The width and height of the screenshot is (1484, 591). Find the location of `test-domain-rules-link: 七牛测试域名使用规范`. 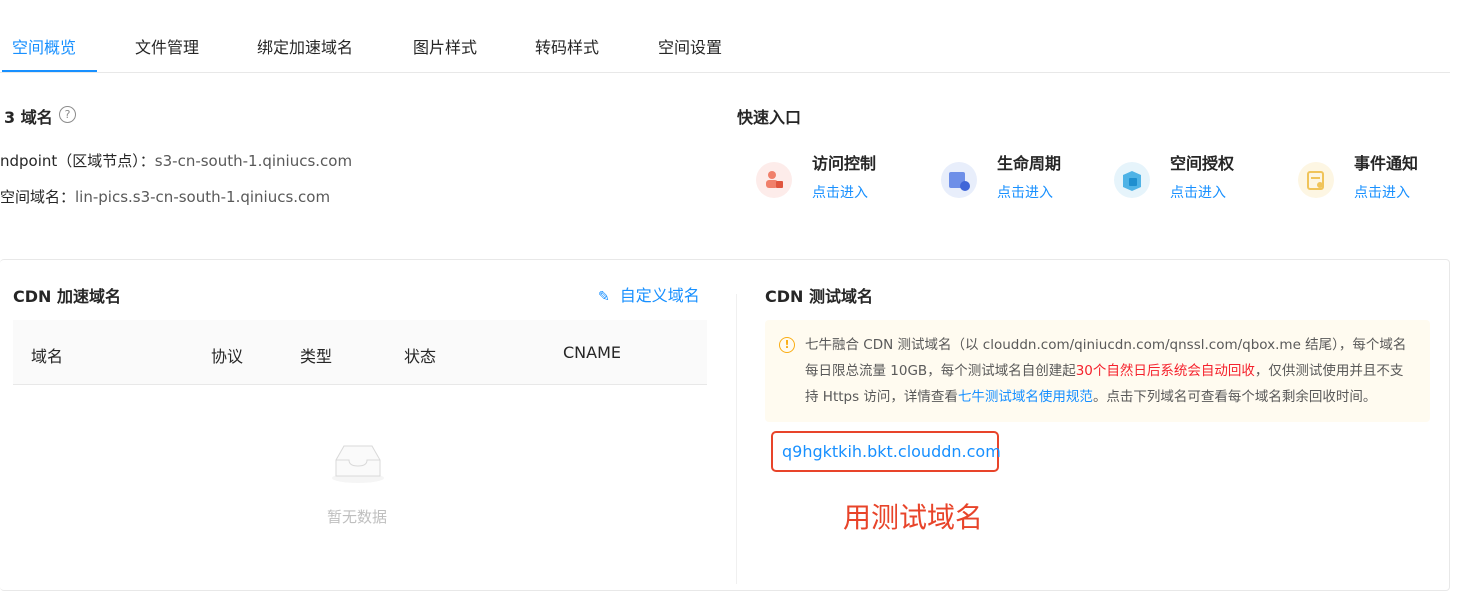

test-domain-rules-link: 七牛测试域名使用规范 is located at coordinates (1025, 397).